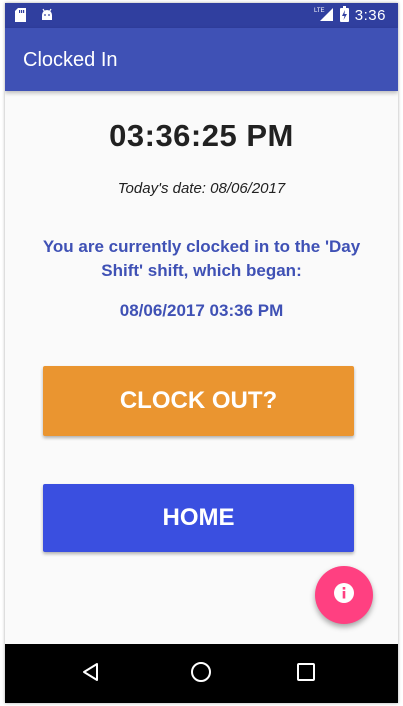  Describe the element at coordinates (201, 15) in the screenshot. I see `status-bar: LTE 3:36` at that location.